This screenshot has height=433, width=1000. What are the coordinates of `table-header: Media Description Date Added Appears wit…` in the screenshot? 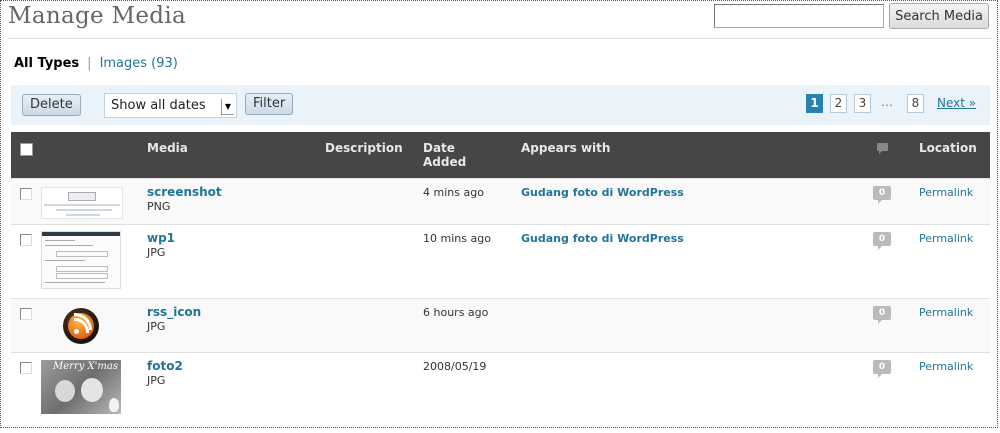 It's located at (500, 155).